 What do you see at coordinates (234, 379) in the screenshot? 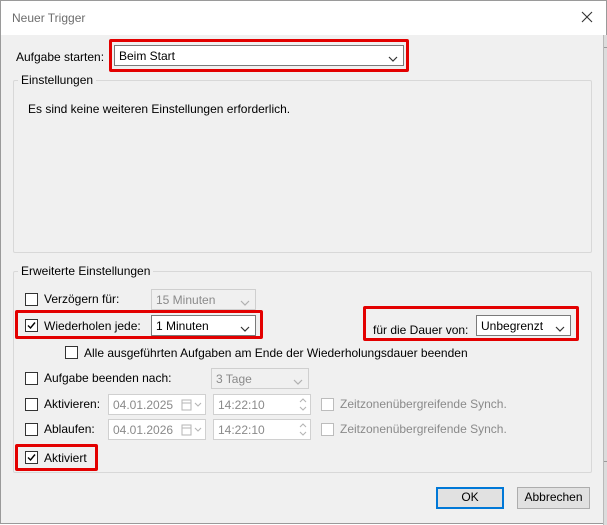
I see `stop-after-value: 3 Tage` at bounding box center [234, 379].